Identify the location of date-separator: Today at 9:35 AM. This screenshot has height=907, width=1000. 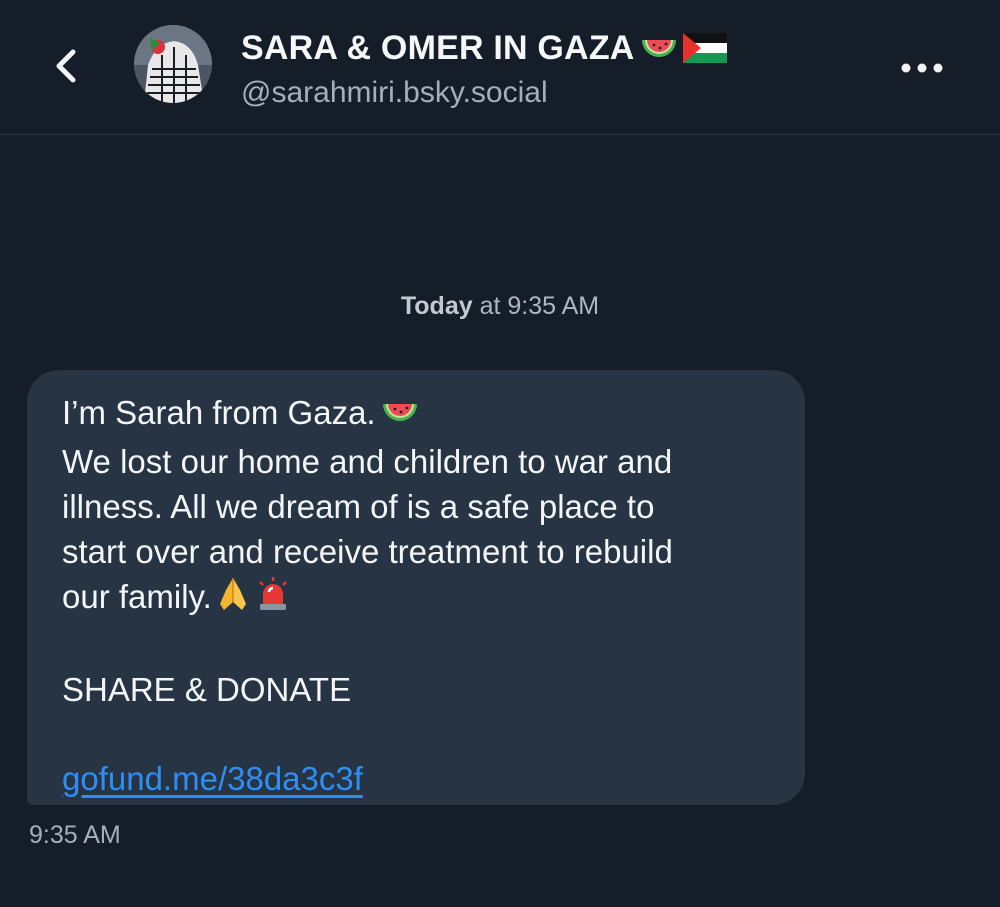
(500, 306).